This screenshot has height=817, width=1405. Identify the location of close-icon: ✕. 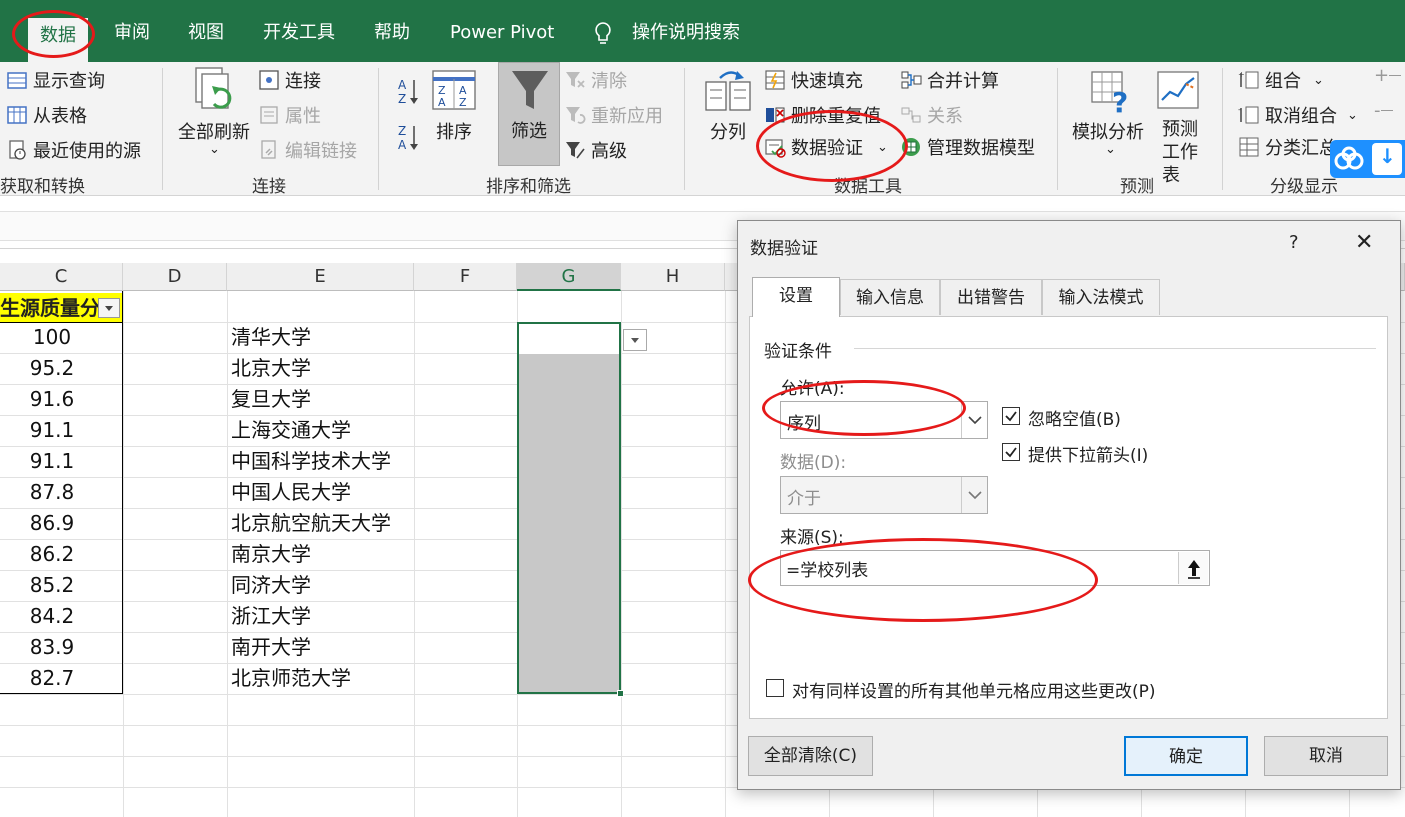
(1364, 242).